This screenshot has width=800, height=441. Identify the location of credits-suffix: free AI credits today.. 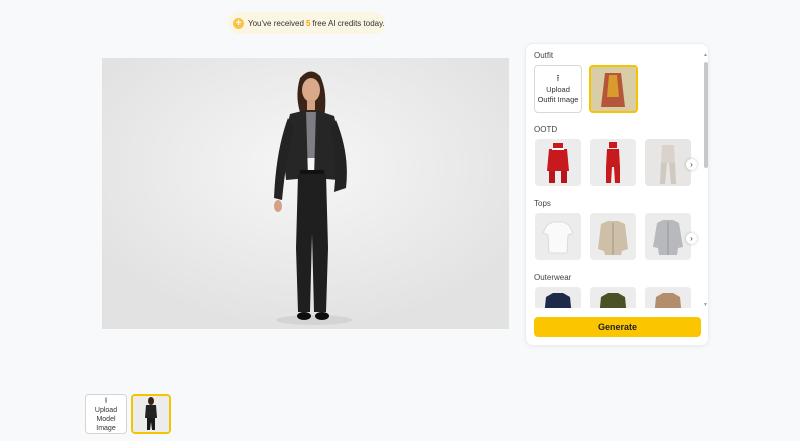
(348, 23).